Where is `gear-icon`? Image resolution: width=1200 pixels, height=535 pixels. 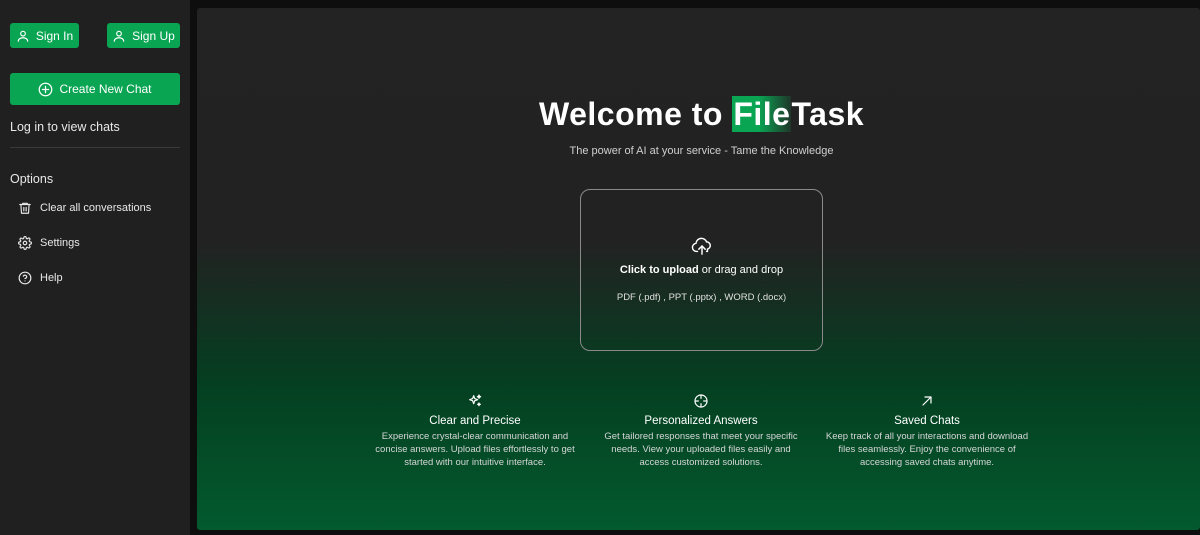
gear-icon is located at coordinates (25, 243).